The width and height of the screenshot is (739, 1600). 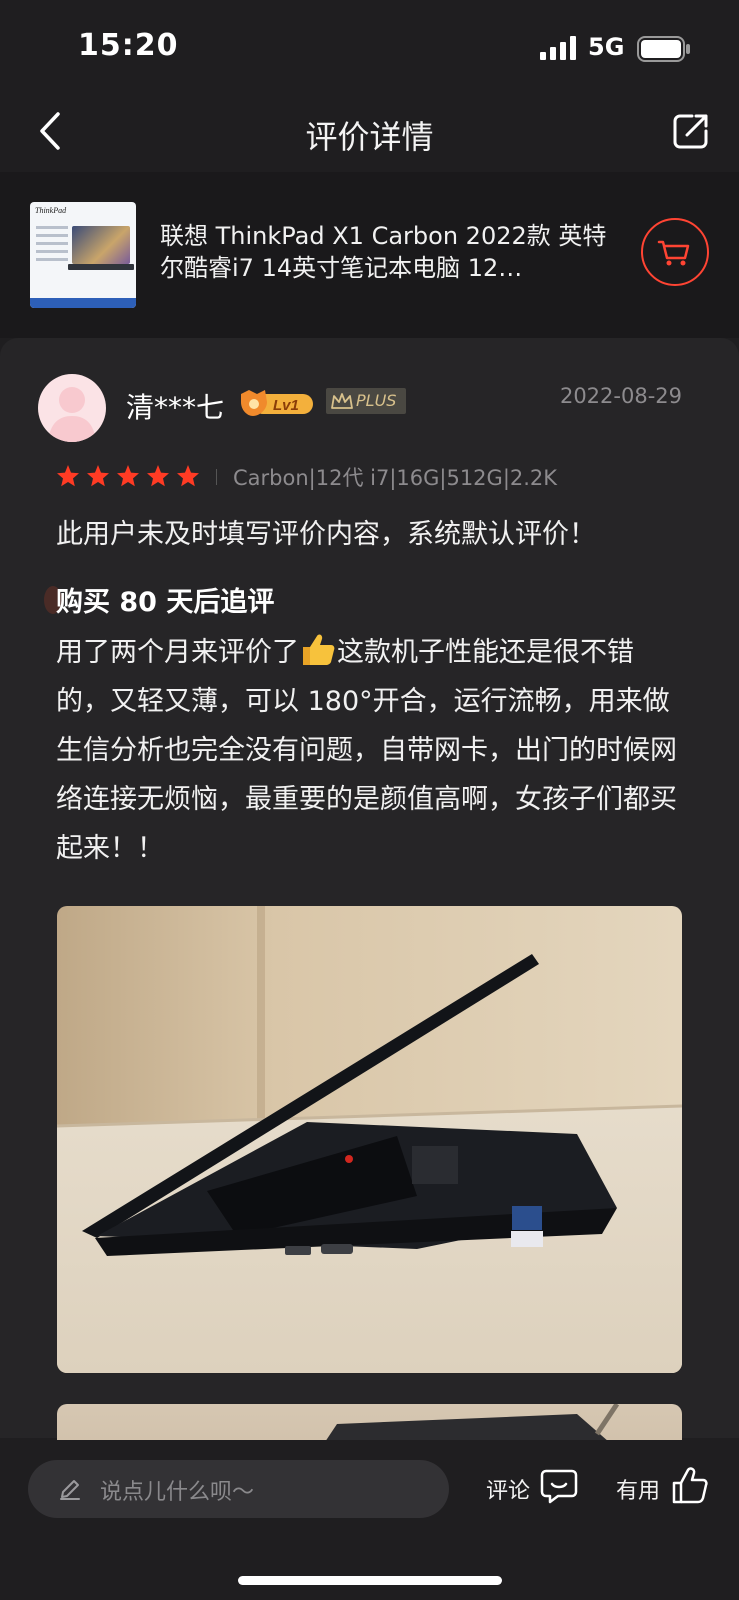 I want to click on thumbnail-laptop-base, so click(x=101, y=267).